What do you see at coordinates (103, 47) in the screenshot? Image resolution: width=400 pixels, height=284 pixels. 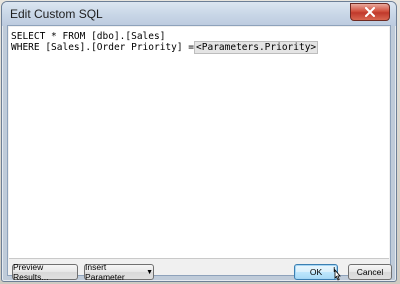 I see `sql-where-clause: WHERE [Sales].[Order Priority] =` at bounding box center [103, 47].